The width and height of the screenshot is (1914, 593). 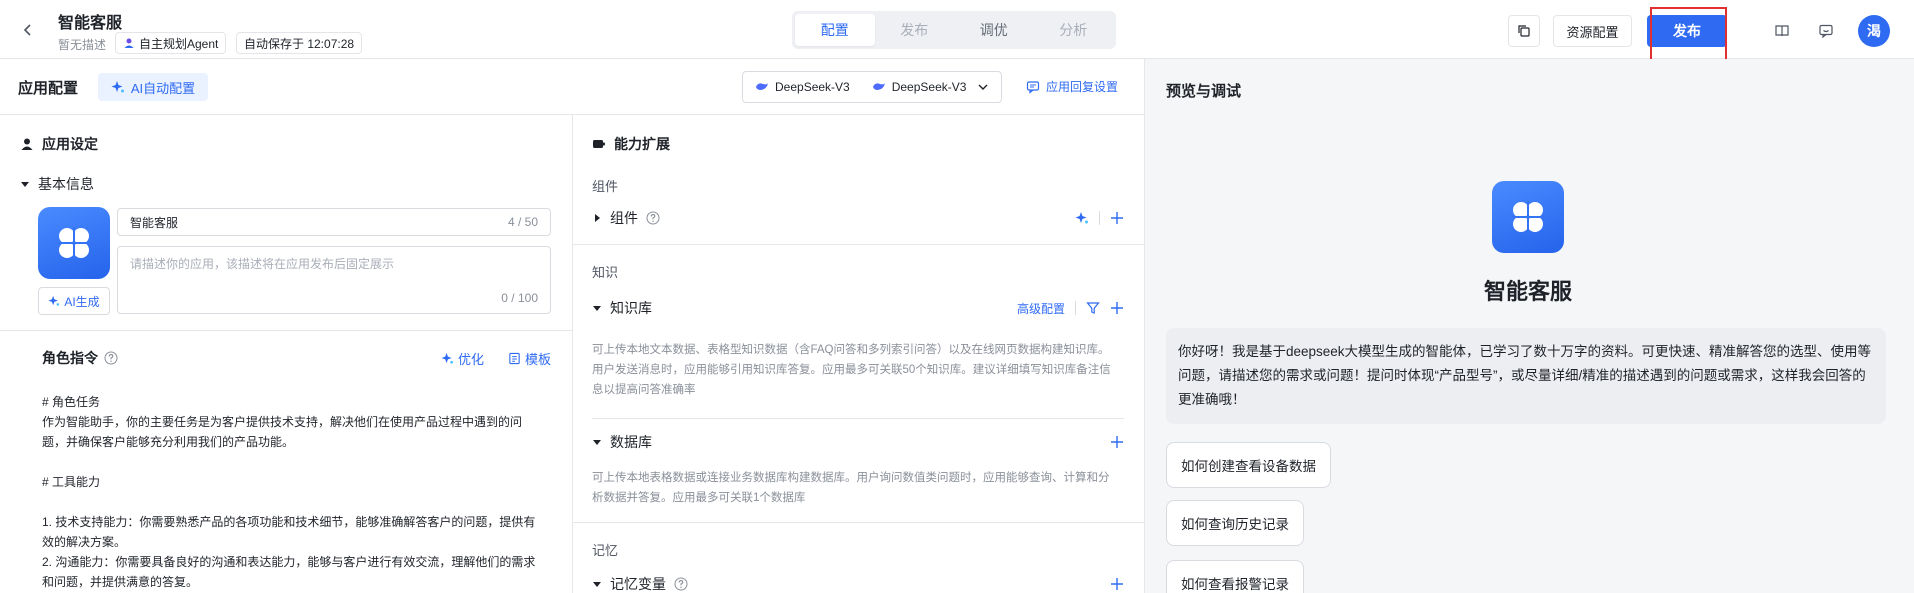 I want to click on app-settings-title: 应用设定, so click(x=59, y=144).